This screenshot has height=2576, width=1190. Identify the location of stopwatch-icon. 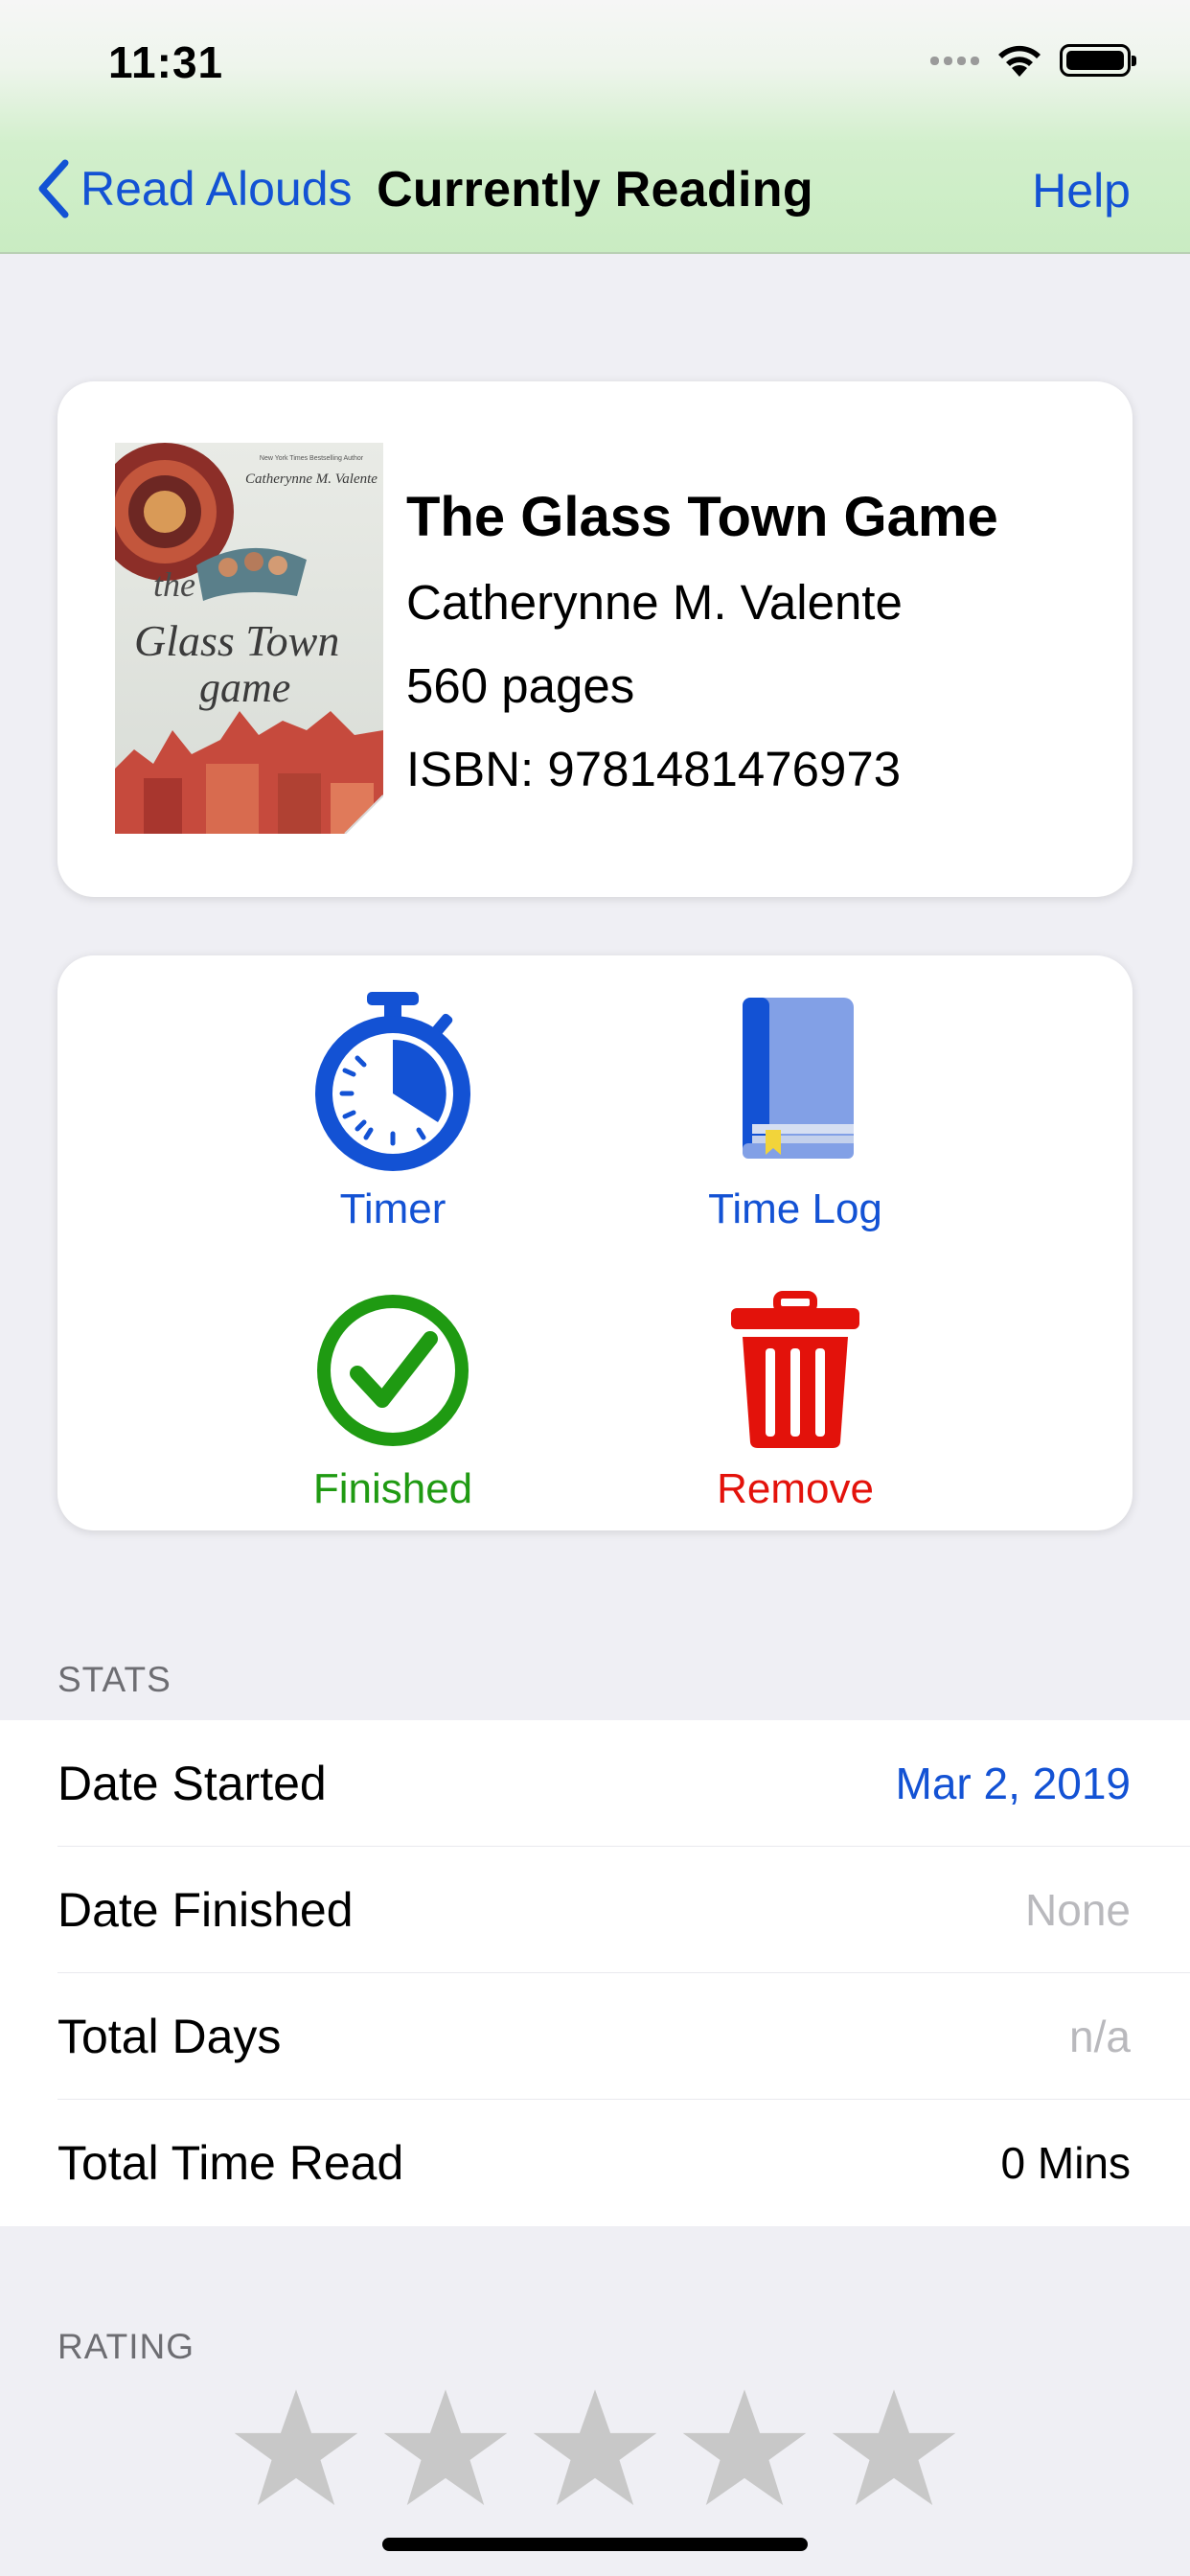
(393, 1081).